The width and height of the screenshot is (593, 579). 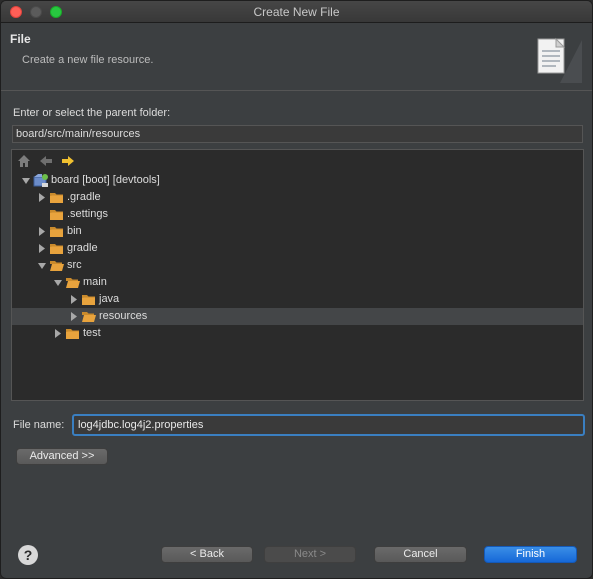 I want to click on tree-item: java, so click(x=297, y=299).